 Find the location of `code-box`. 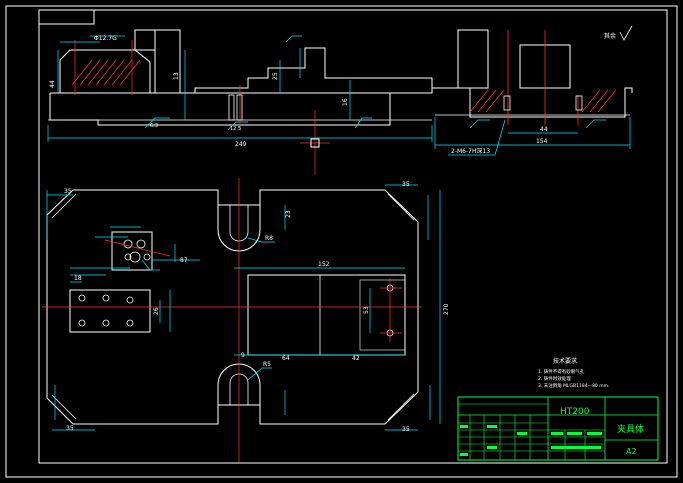

code-box is located at coordinates (66, 17).